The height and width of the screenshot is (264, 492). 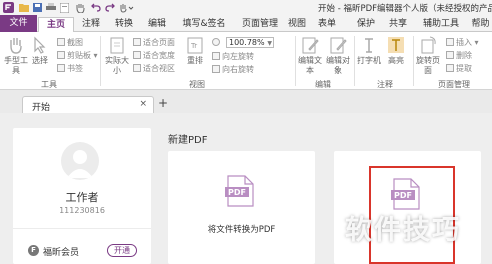 What do you see at coordinates (428, 45) in the screenshot?
I see `rotate-page-icon` at bounding box center [428, 45].